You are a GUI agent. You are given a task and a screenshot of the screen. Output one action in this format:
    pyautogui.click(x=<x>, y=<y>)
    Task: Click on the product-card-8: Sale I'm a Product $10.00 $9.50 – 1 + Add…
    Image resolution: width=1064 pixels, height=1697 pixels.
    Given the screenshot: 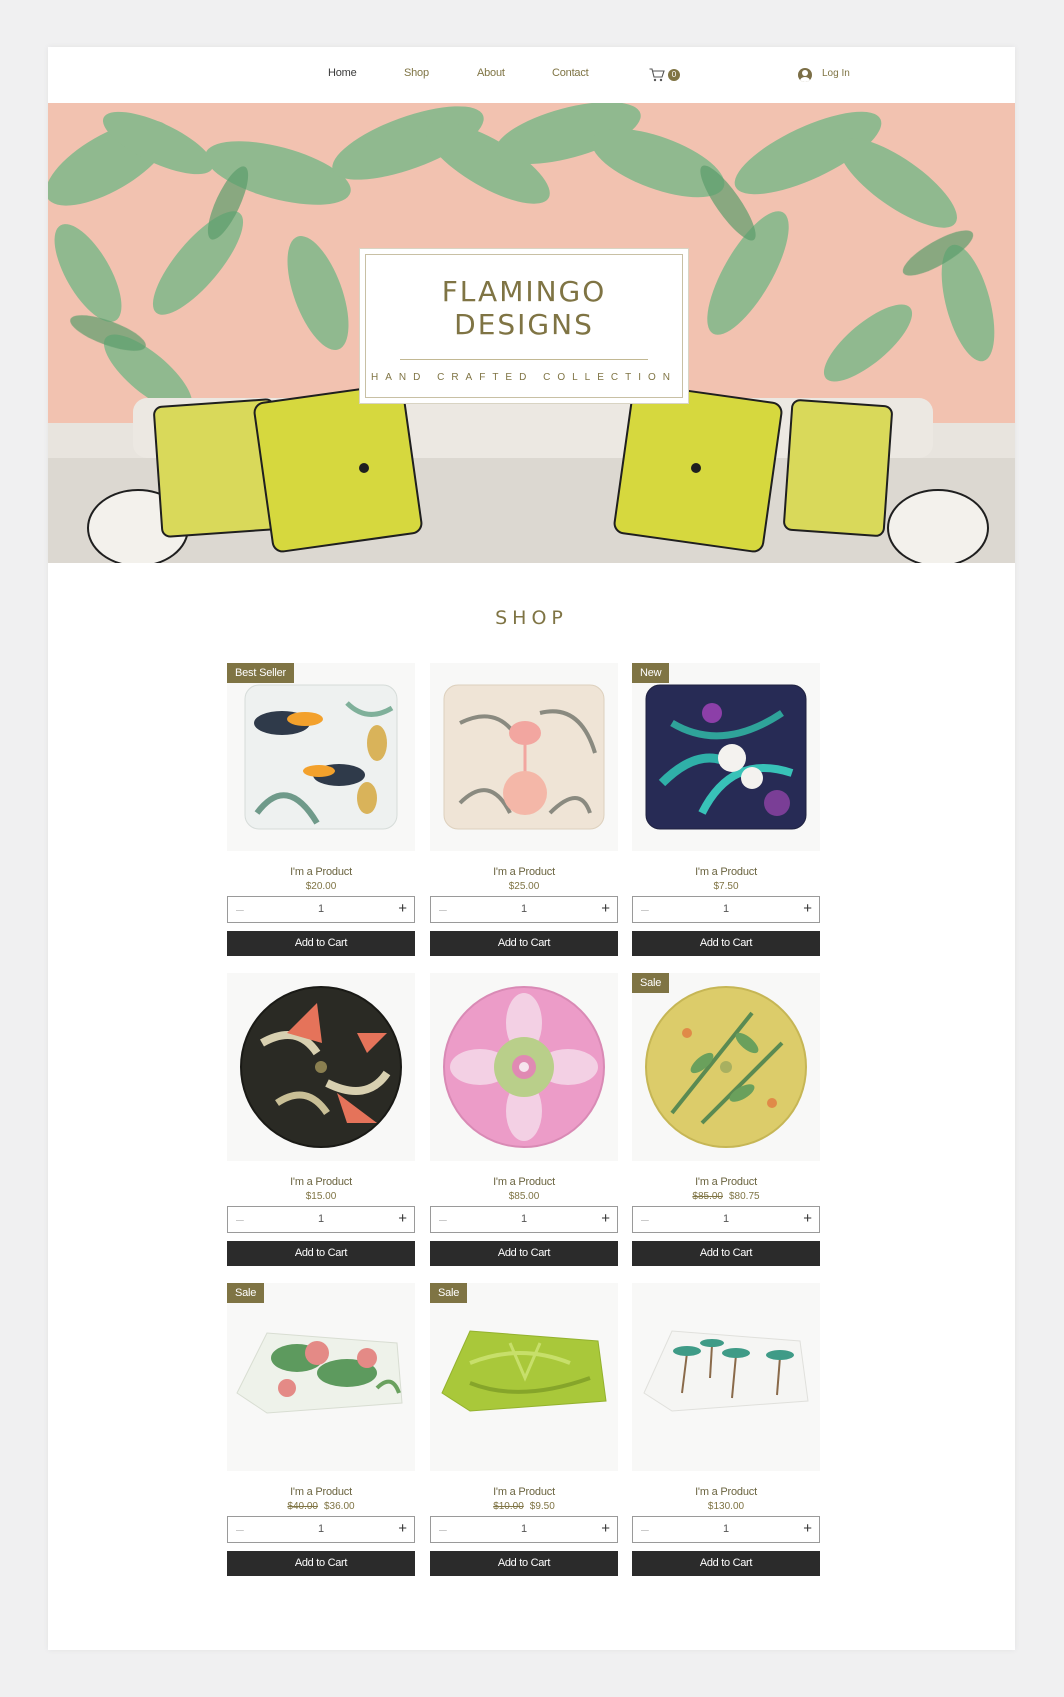 What is the action you would take?
    pyautogui.click(x=524, y=1433)
    